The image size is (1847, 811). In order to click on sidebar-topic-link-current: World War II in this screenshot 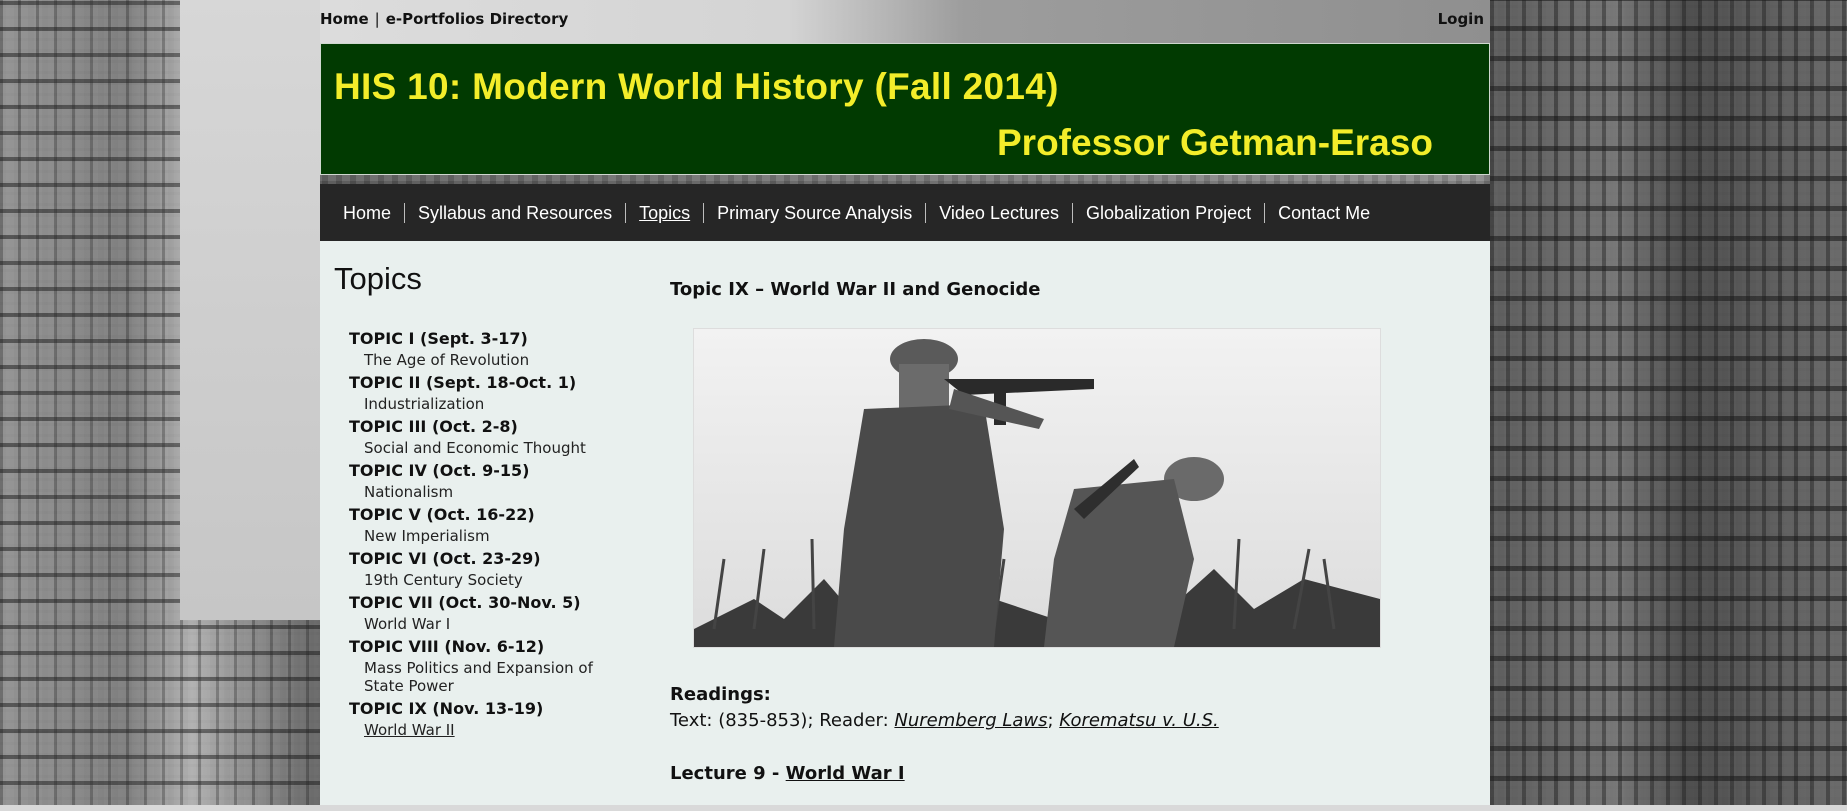, I will do `click(491, 730)`.